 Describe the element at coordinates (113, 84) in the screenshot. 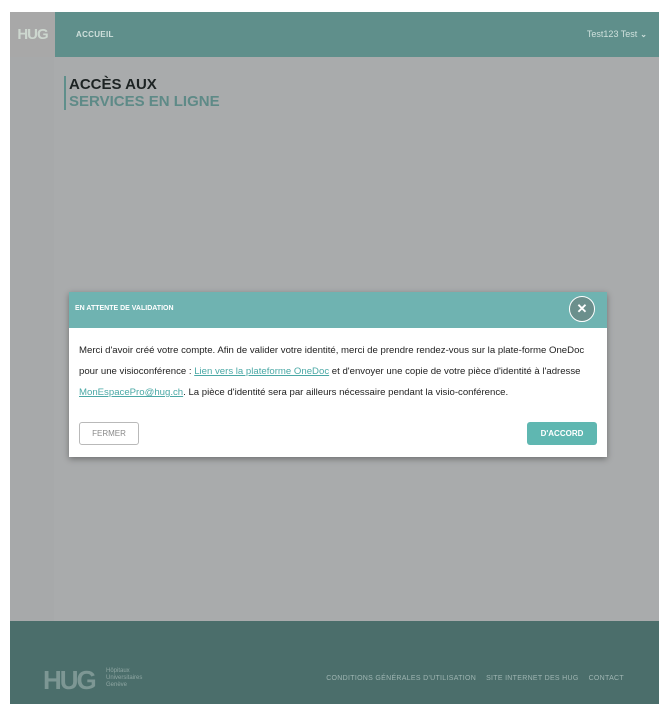

I see `page-title-line1: ACCÈS AUX` at that location.